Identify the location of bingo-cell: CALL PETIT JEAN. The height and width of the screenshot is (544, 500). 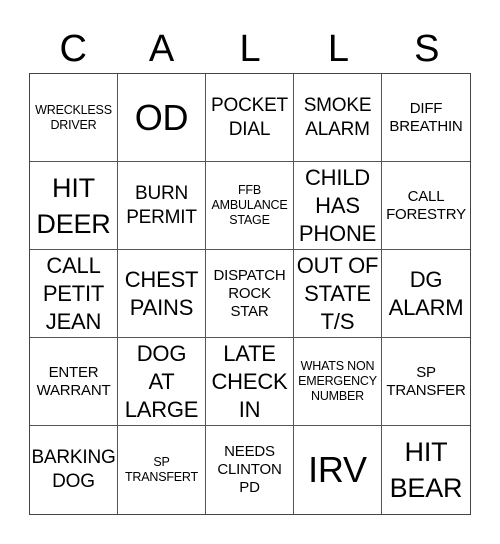
(74, 294).